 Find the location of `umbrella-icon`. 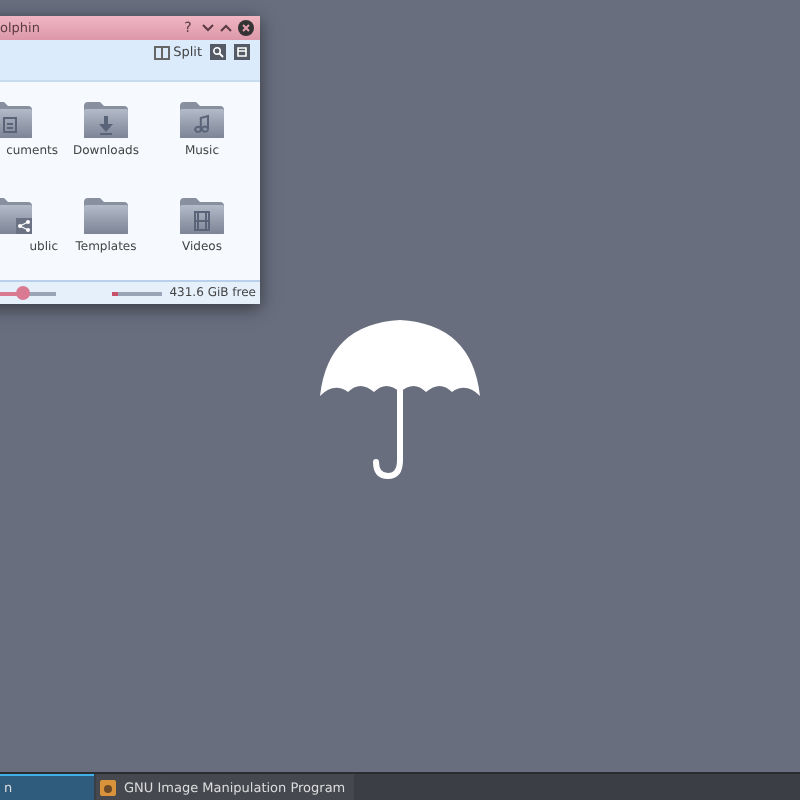

umbrella-icon is located at coordinates (400, 400).